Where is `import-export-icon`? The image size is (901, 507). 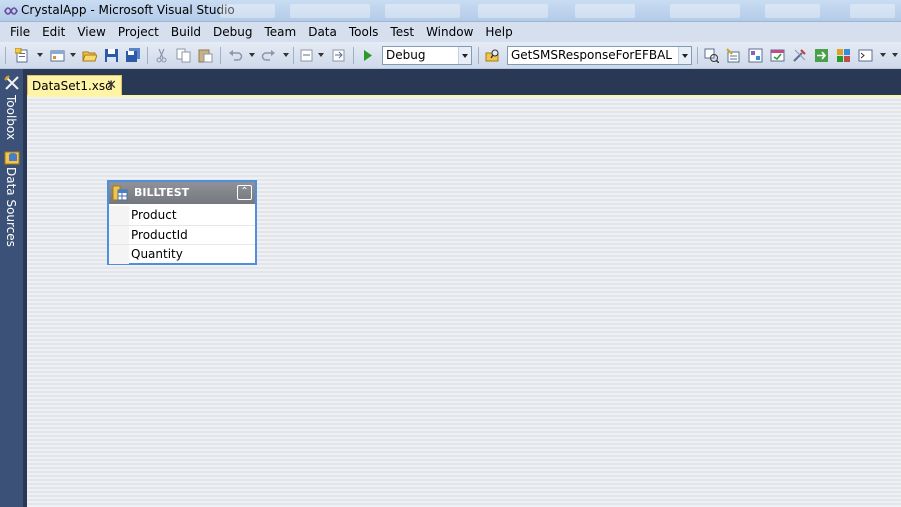
import-export-icon is located at coordinates (821, 55).